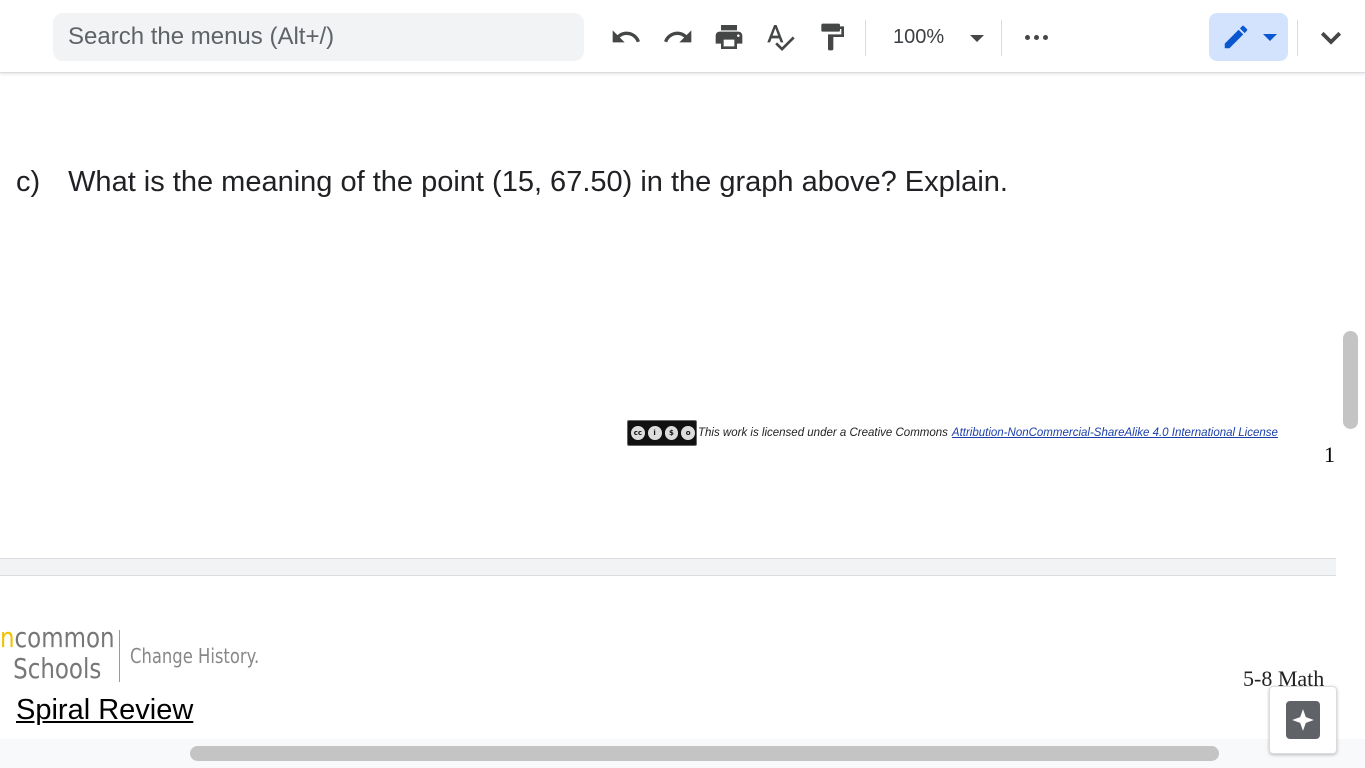  I want to click on menu-search-input, so click(326, 37).